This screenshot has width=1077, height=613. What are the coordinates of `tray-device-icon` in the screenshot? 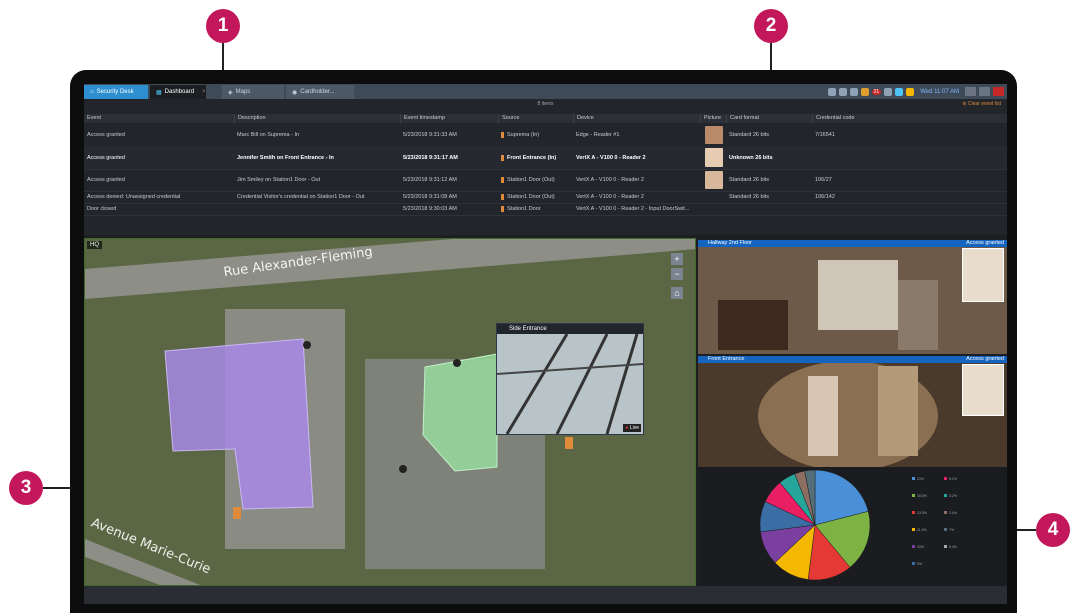 It's located at (853, 91).